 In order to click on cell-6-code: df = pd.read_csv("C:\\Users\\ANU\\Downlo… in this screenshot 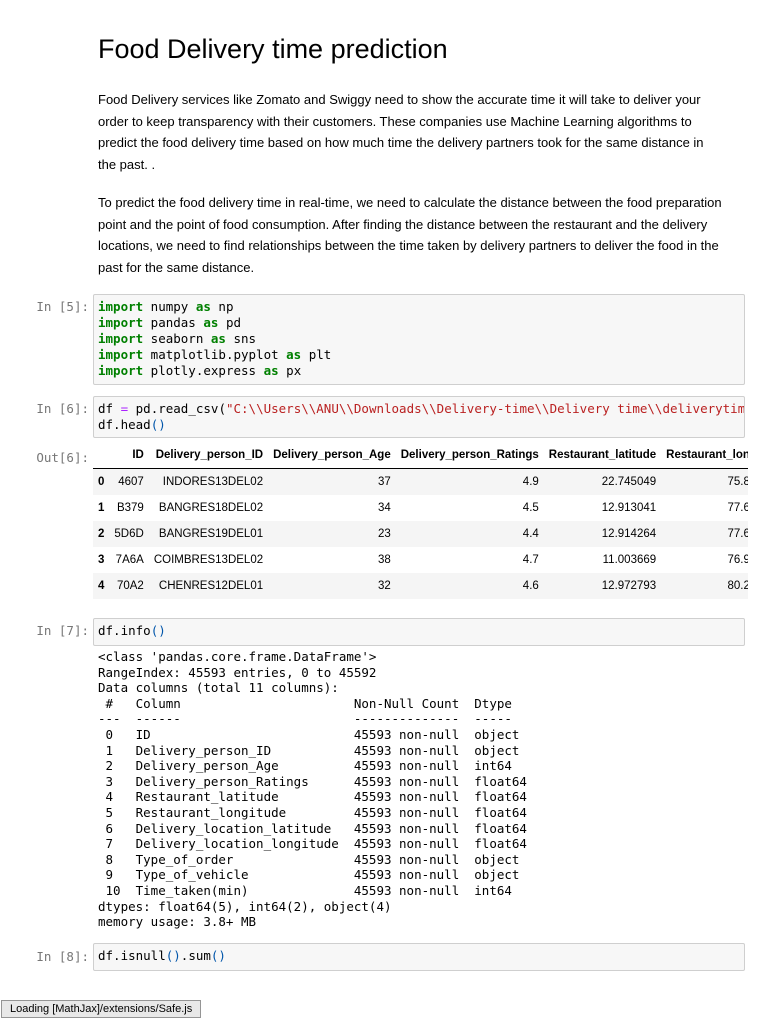, I will do `click(419, 417)`.